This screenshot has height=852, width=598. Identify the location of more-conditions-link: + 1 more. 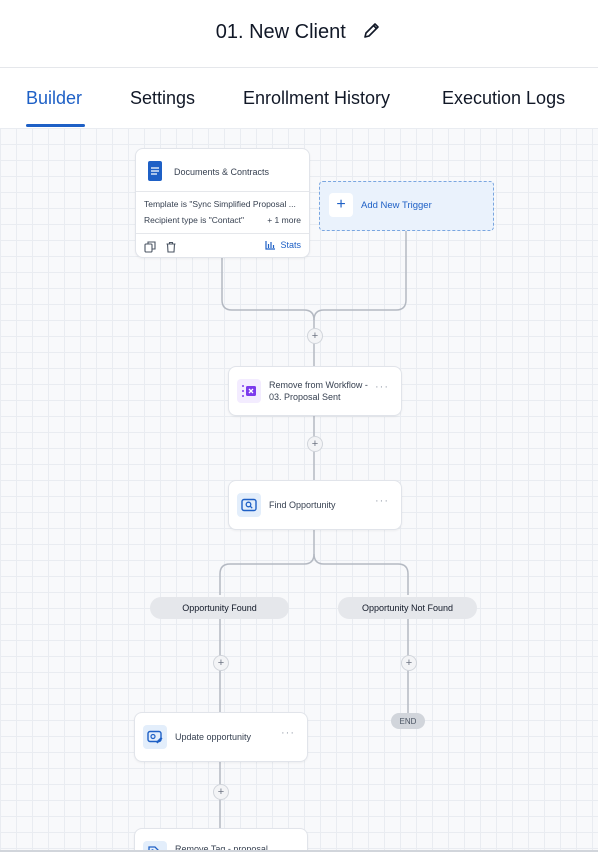
(284, 220).